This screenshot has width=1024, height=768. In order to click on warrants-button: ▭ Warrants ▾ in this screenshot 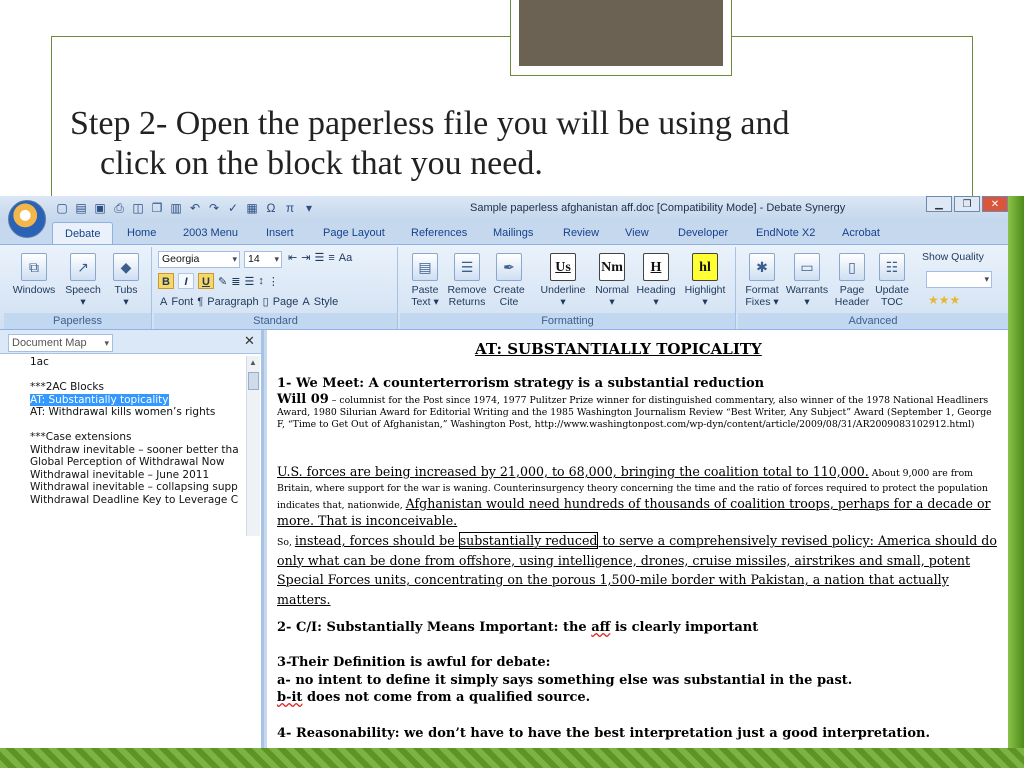, I will do `click(807, 280)`.